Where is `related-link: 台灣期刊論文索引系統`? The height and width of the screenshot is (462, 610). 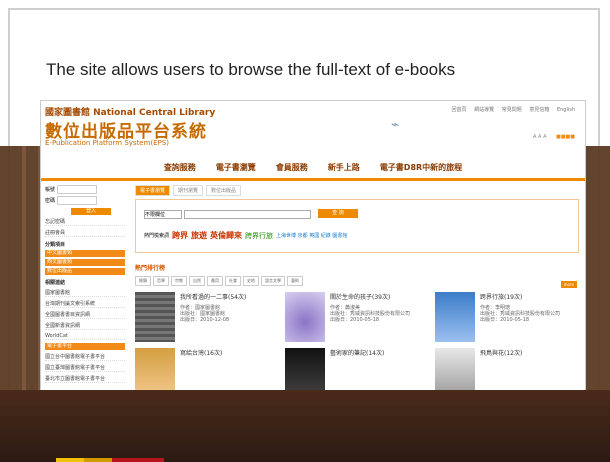 related-link: 台灣期刊論文索引系統 is located at coordinates (85, 304).